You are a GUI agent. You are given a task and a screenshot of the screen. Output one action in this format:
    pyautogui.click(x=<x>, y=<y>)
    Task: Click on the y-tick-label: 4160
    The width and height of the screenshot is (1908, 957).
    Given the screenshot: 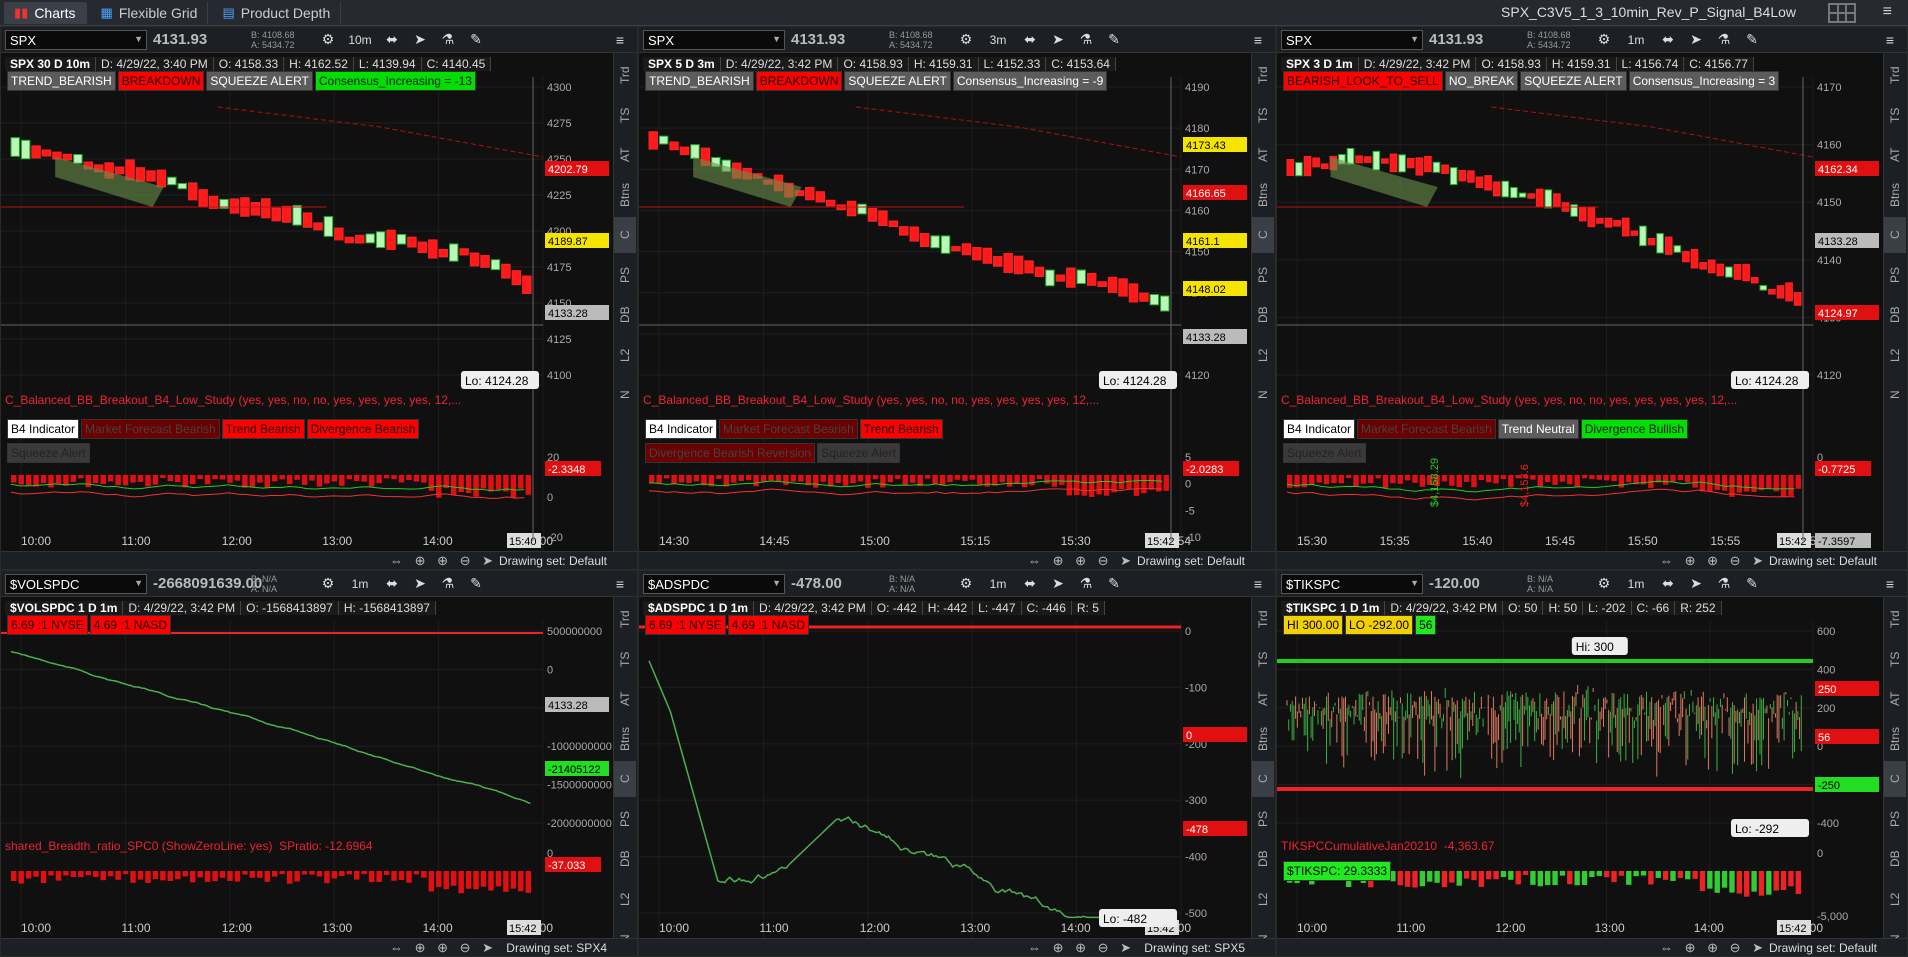 What is the action you would take?
    pyautogui.click(x=1197, y=211)
    